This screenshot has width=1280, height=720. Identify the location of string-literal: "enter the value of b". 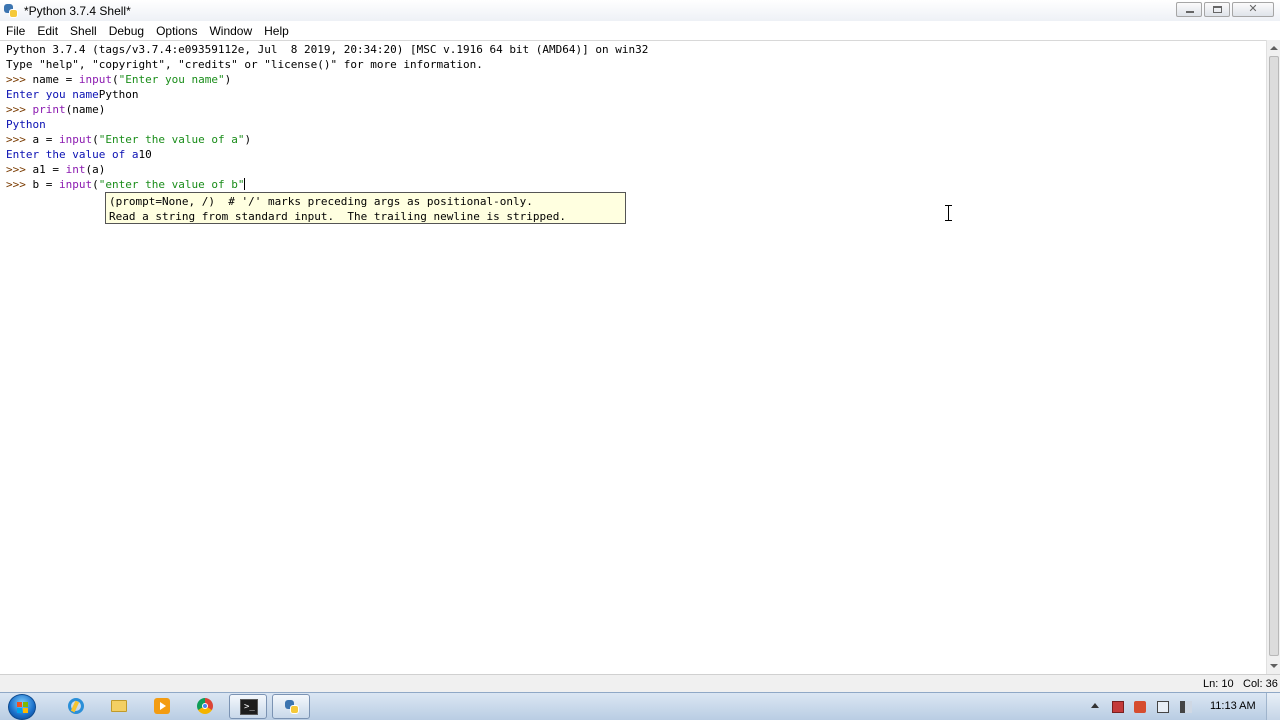
(171, 184).